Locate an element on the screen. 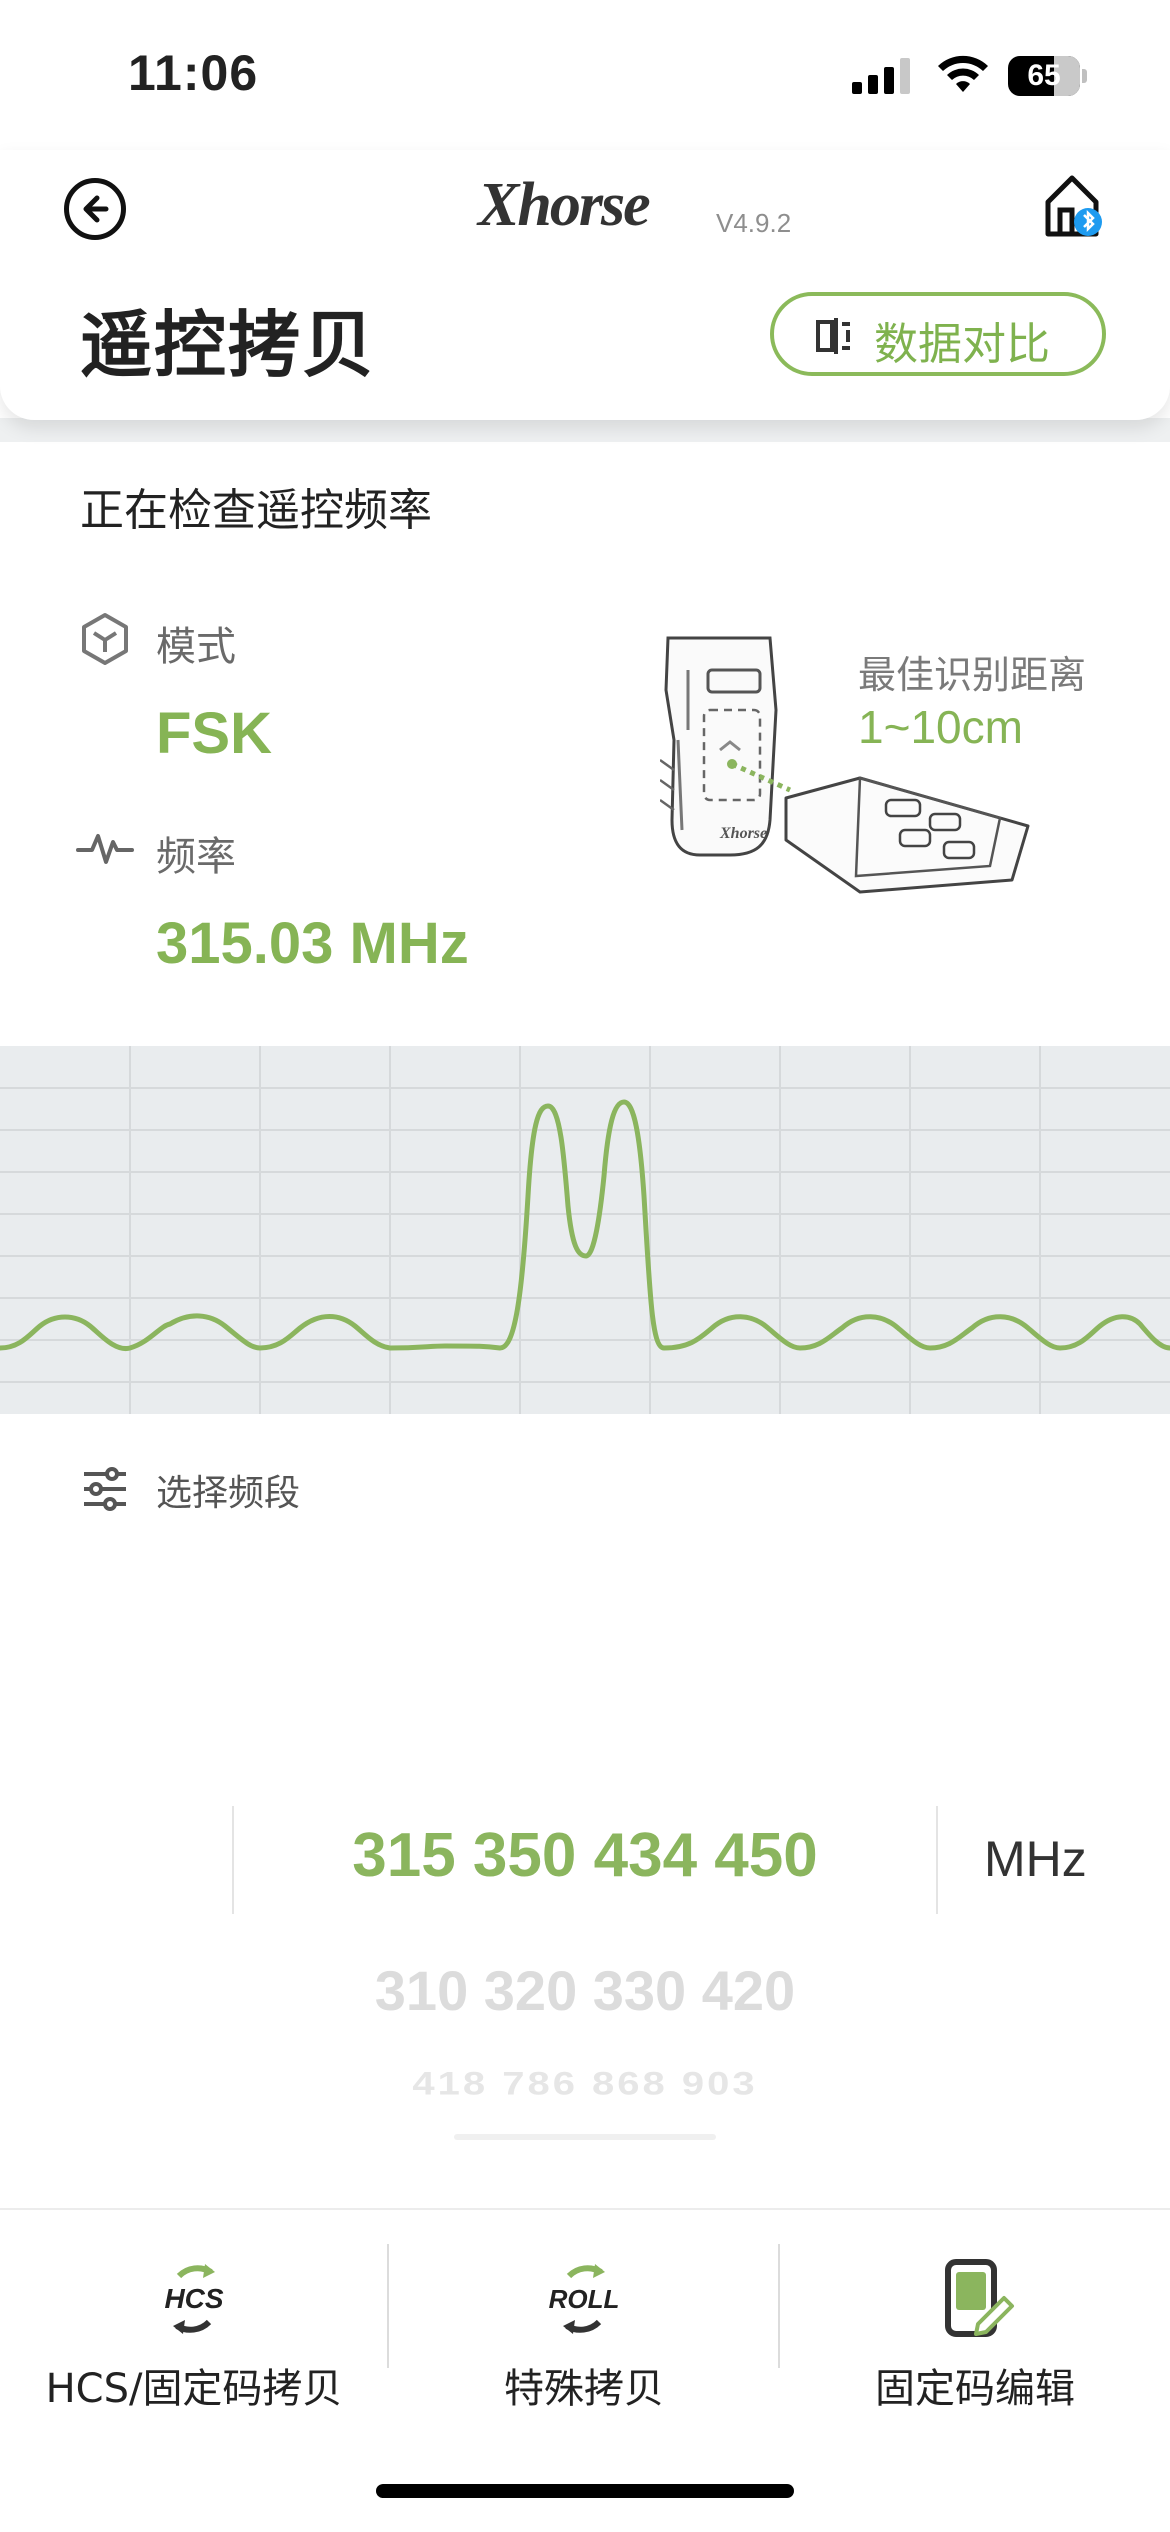 This screenshot has width=1170, height=2532. distance-label: 最佳识别距离 is located at coordinates (972, 675).